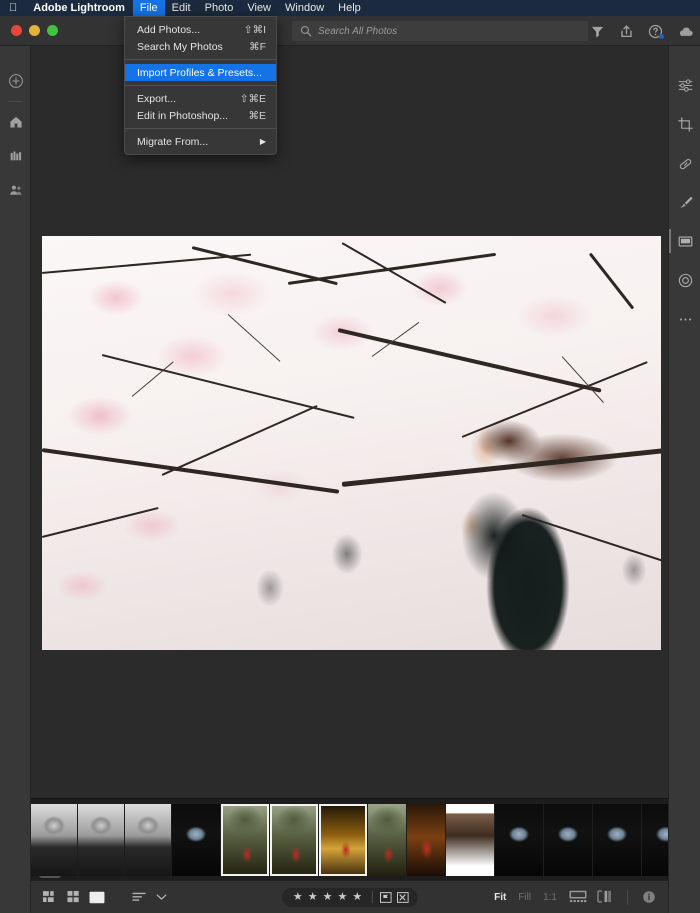  What do you see at coordinates (298, 897) in the screenshot?
I see `star-1: ★` at bounding box center [298, 897].